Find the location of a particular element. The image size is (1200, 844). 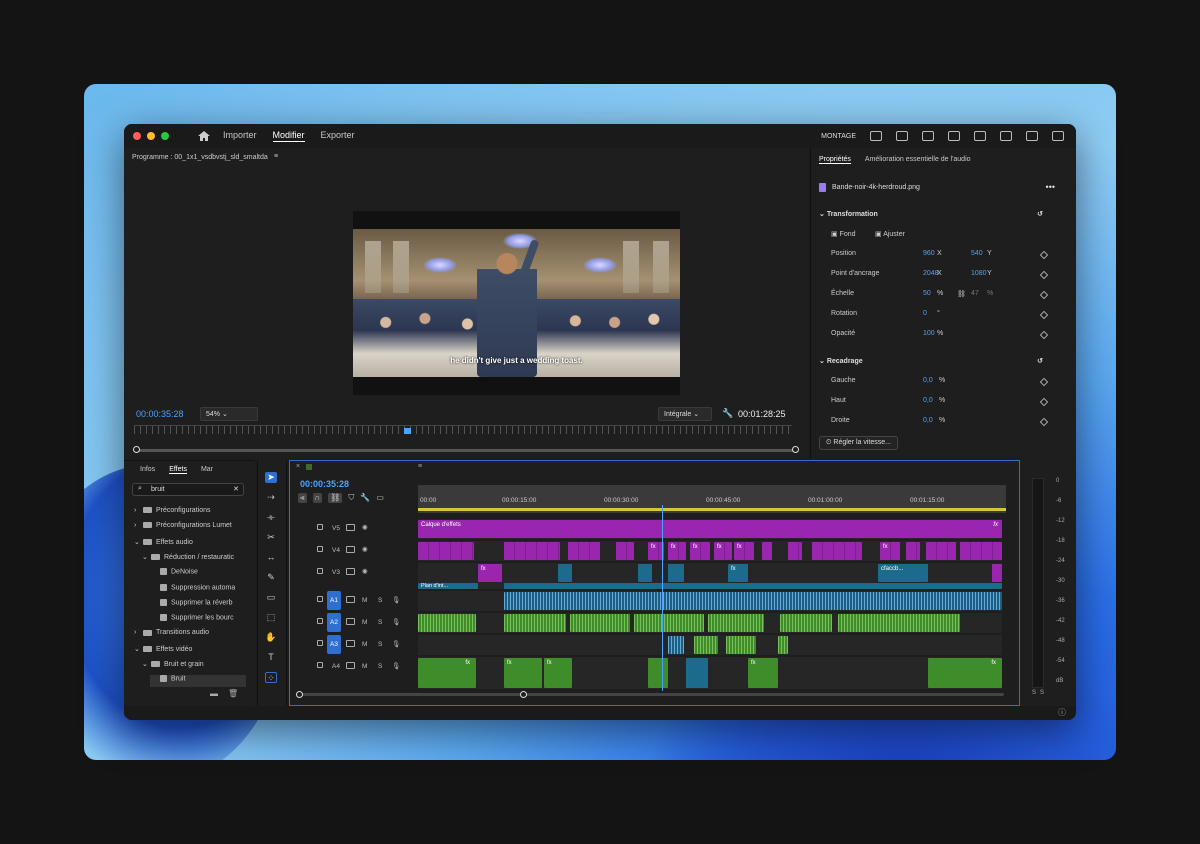

track-lane-v5: Calque d'effets fx is located at coordinates (710, 529).